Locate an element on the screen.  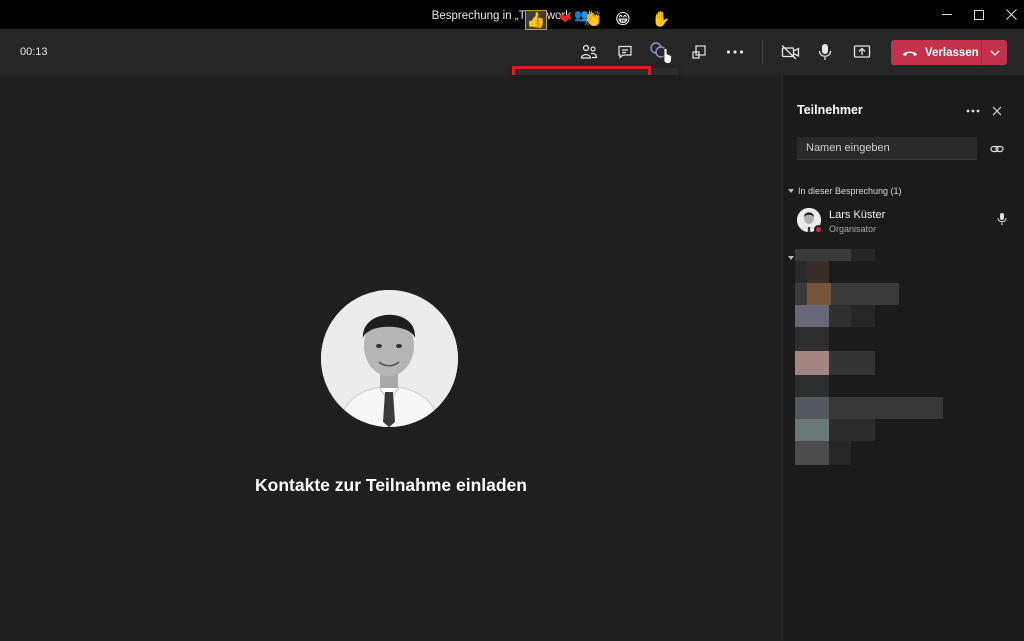
meeting-timer: 00:13 is located at coordinates (34, 52).